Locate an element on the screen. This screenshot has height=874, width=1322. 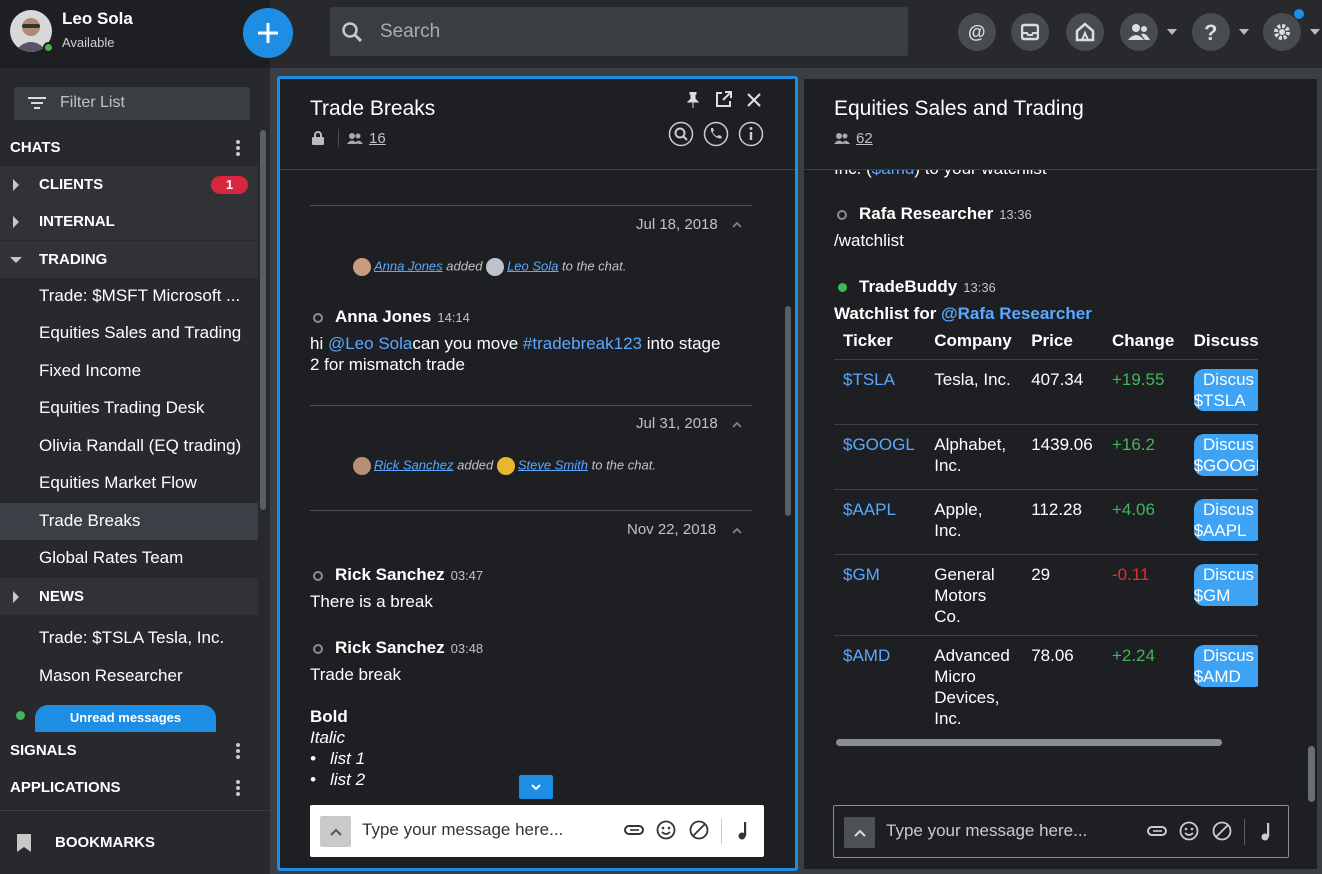
chat-item: Fixed Income is located at coordinates (129, 371).